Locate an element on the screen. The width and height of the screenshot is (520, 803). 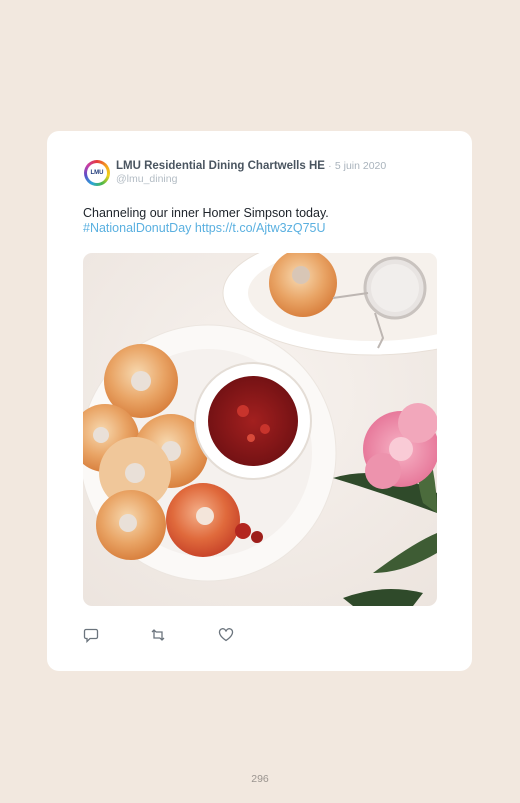
page-number: 296 is located at coordinates (260, 779).